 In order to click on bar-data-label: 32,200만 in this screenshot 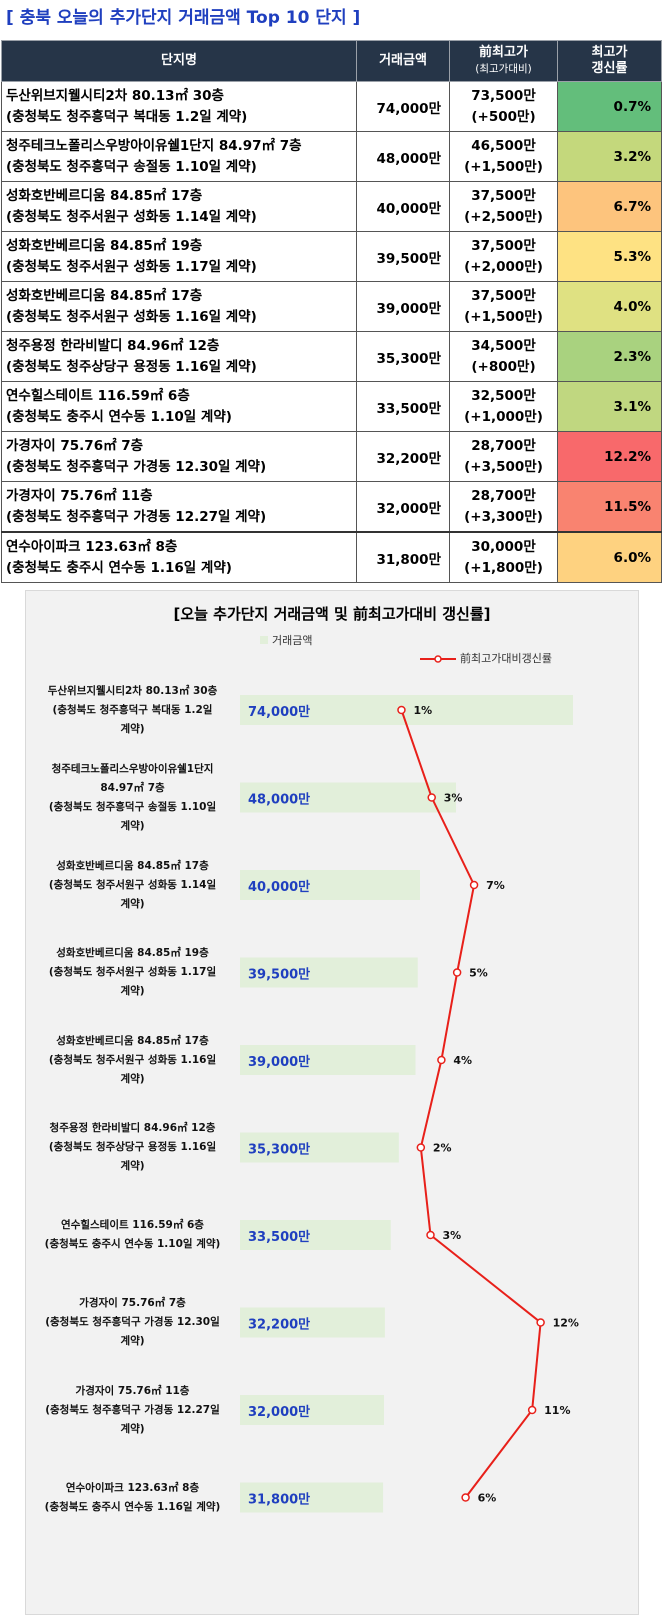, I will do `click(279, 1325)`.